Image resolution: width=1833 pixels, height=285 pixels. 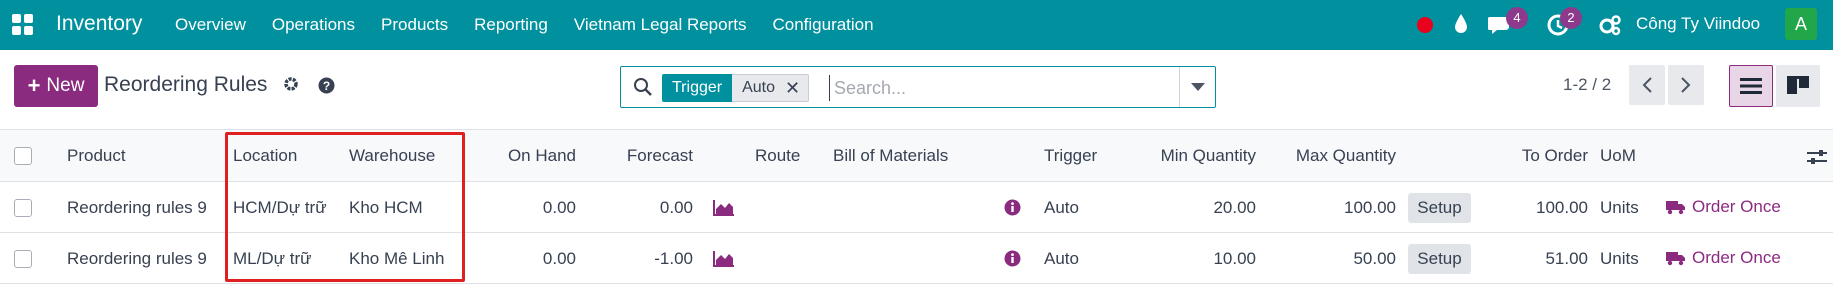 I want to click on cell-warehouse: Kho Mê Linh, so click(x=396, y=259).